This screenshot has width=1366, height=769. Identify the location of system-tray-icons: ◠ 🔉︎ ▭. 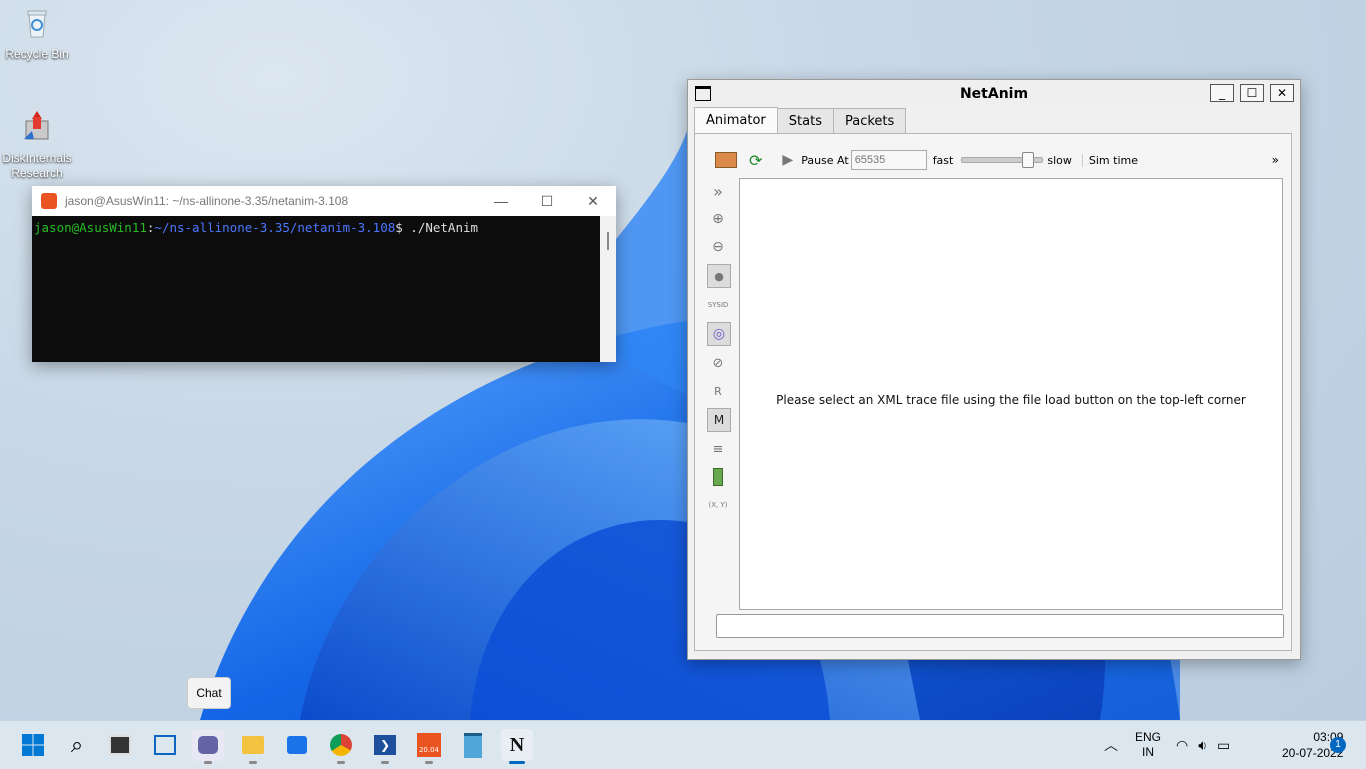
(1203, 745).